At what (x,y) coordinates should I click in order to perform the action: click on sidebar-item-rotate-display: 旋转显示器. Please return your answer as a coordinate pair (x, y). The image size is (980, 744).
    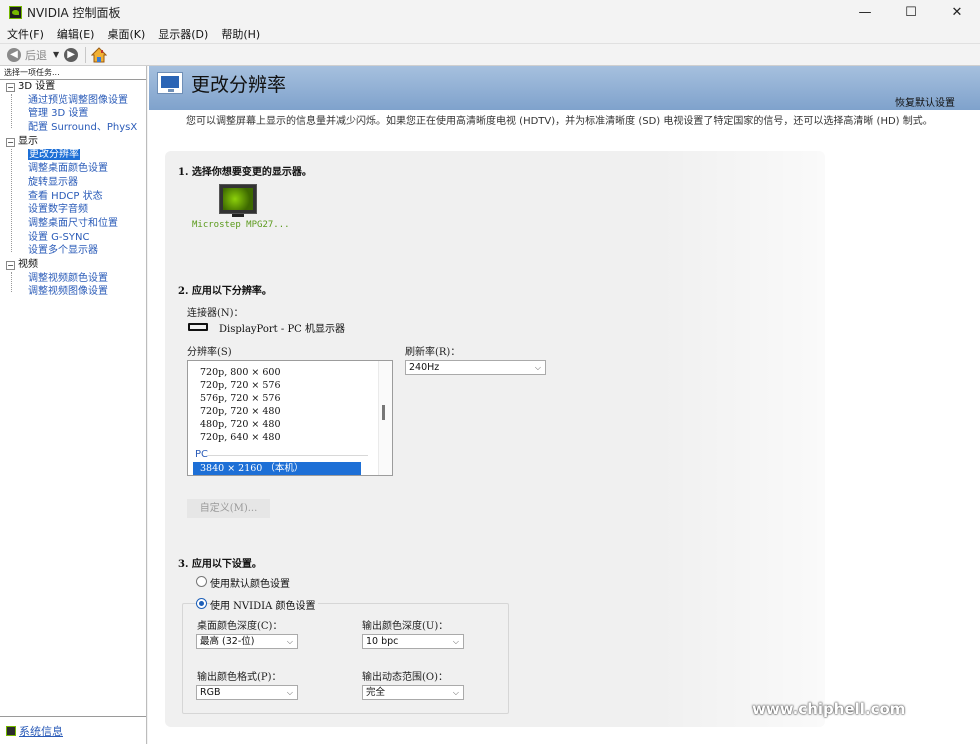
    Looking at the image, I should click on (73, 183).